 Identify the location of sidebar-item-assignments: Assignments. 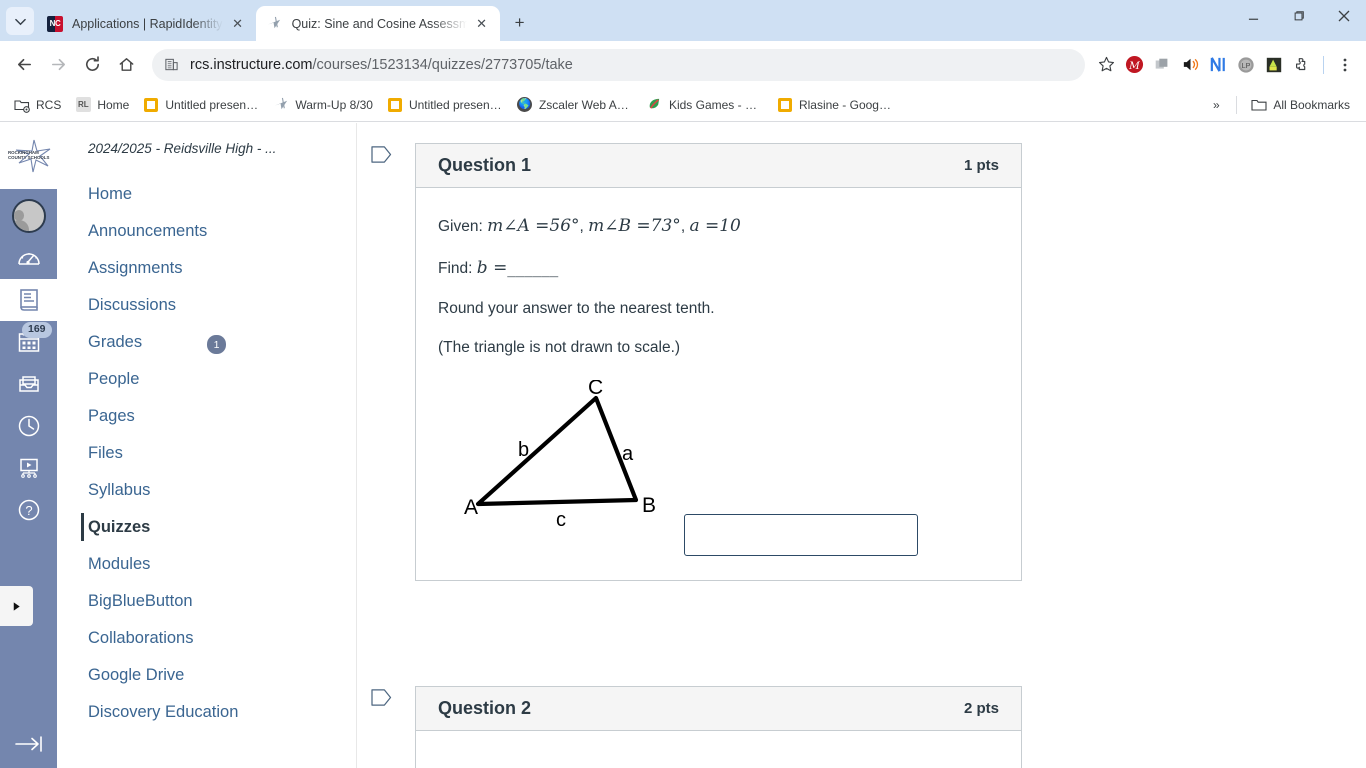
(206, 268).